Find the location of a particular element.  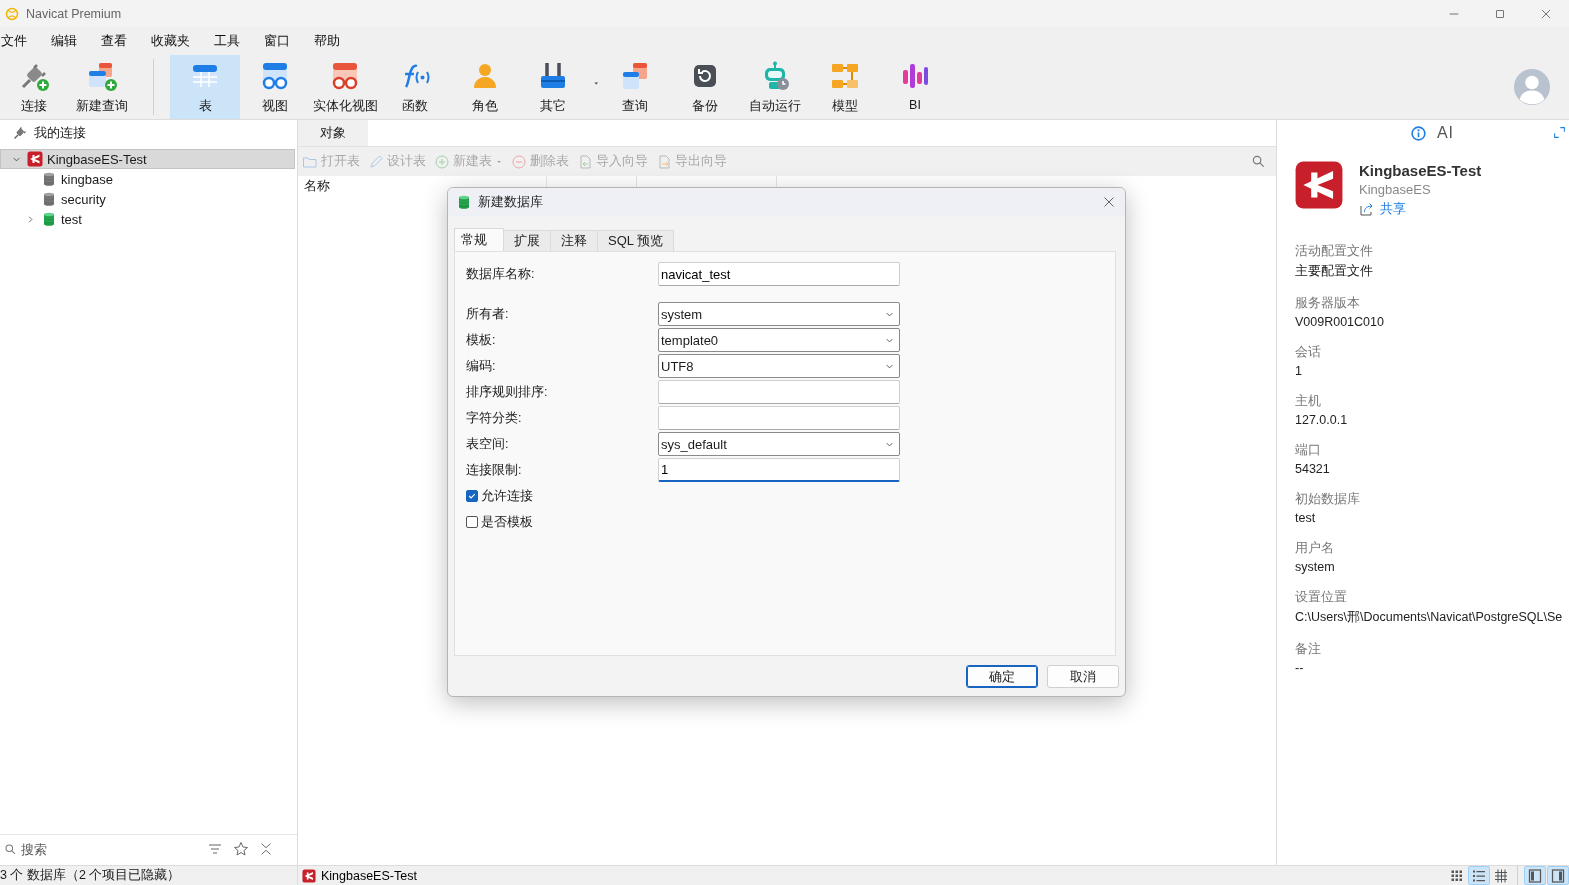

toolbar-button: 角色 is located at coordinates (485, 87).